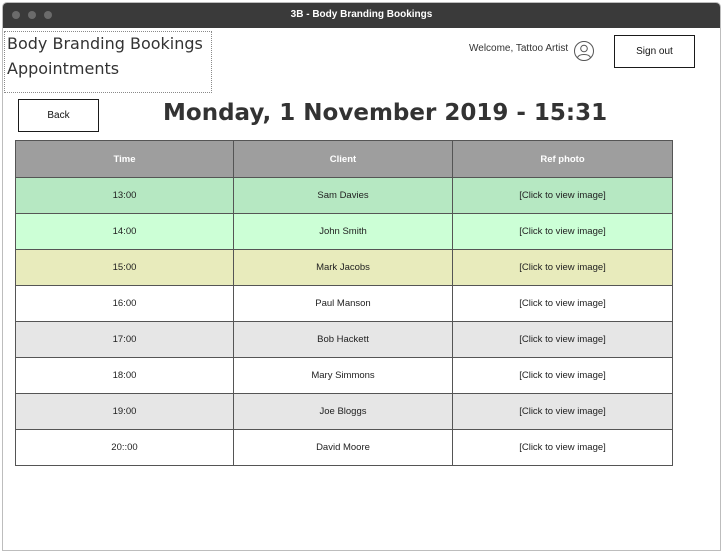  I want to click on window-title: 3B - Body Branding Bookings, so click(361, 14).